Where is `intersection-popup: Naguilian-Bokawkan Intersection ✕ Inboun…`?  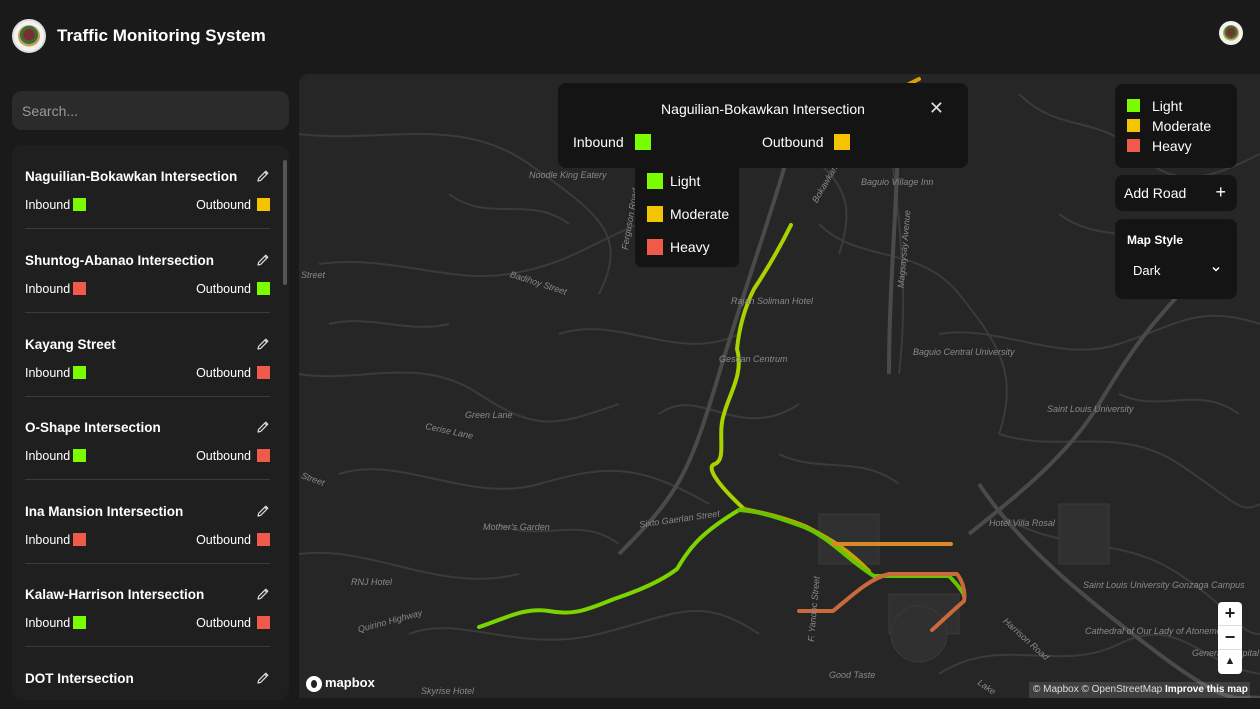 intersection-popup: Naguilian-Bokawkan Intersection ✕ Inboun… is located at coordinates (763, 125).